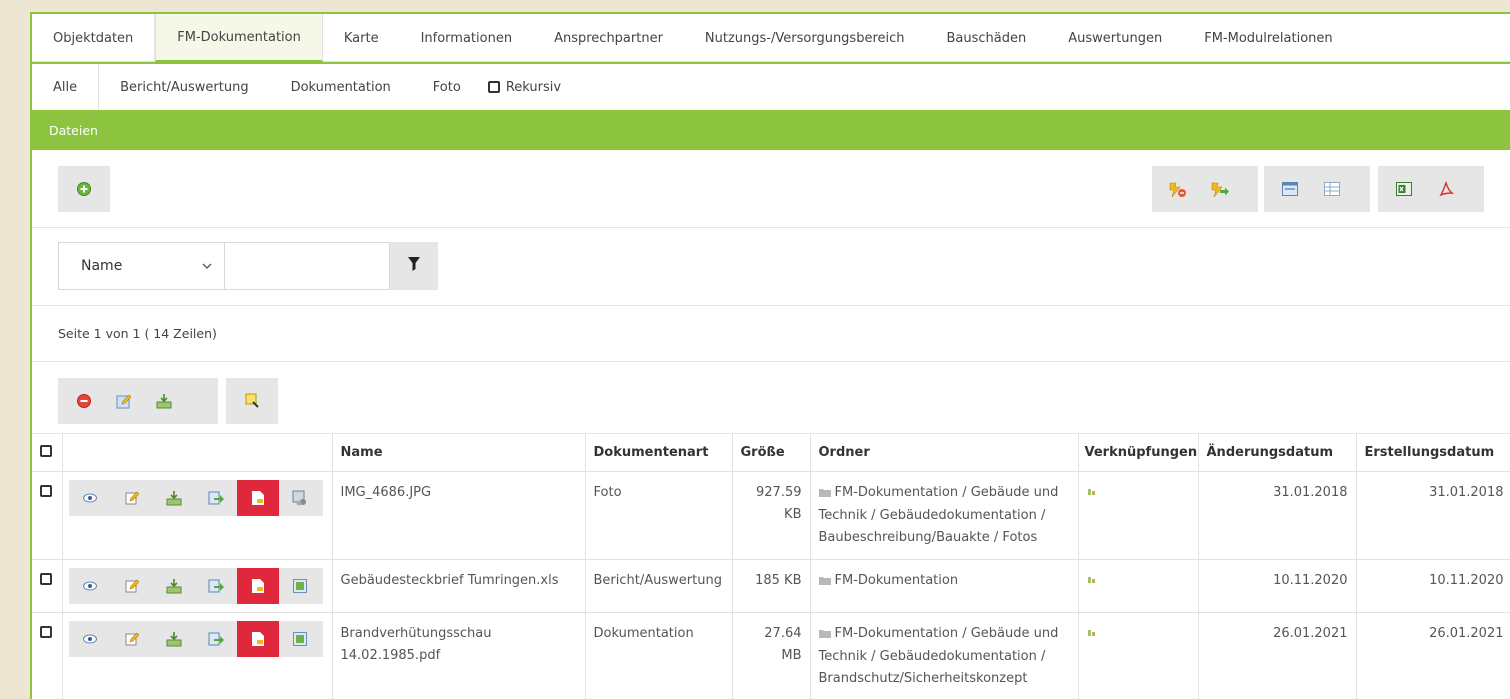 This screenshot has width=1510, height=699. What do you see at coordinates (467, 38) in the screenshot?
I see `tab-informationen: Informationen` at bounding box center [467, 38].